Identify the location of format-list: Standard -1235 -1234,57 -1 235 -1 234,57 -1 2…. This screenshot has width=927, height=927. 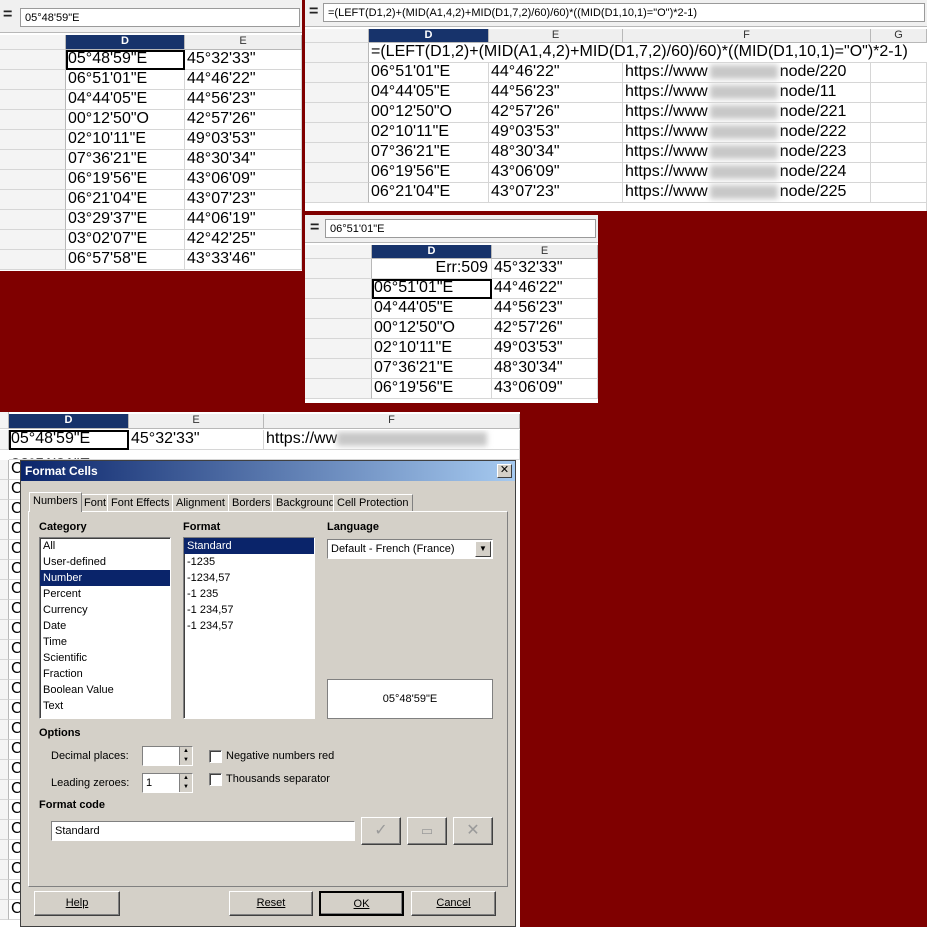
(249, 628).